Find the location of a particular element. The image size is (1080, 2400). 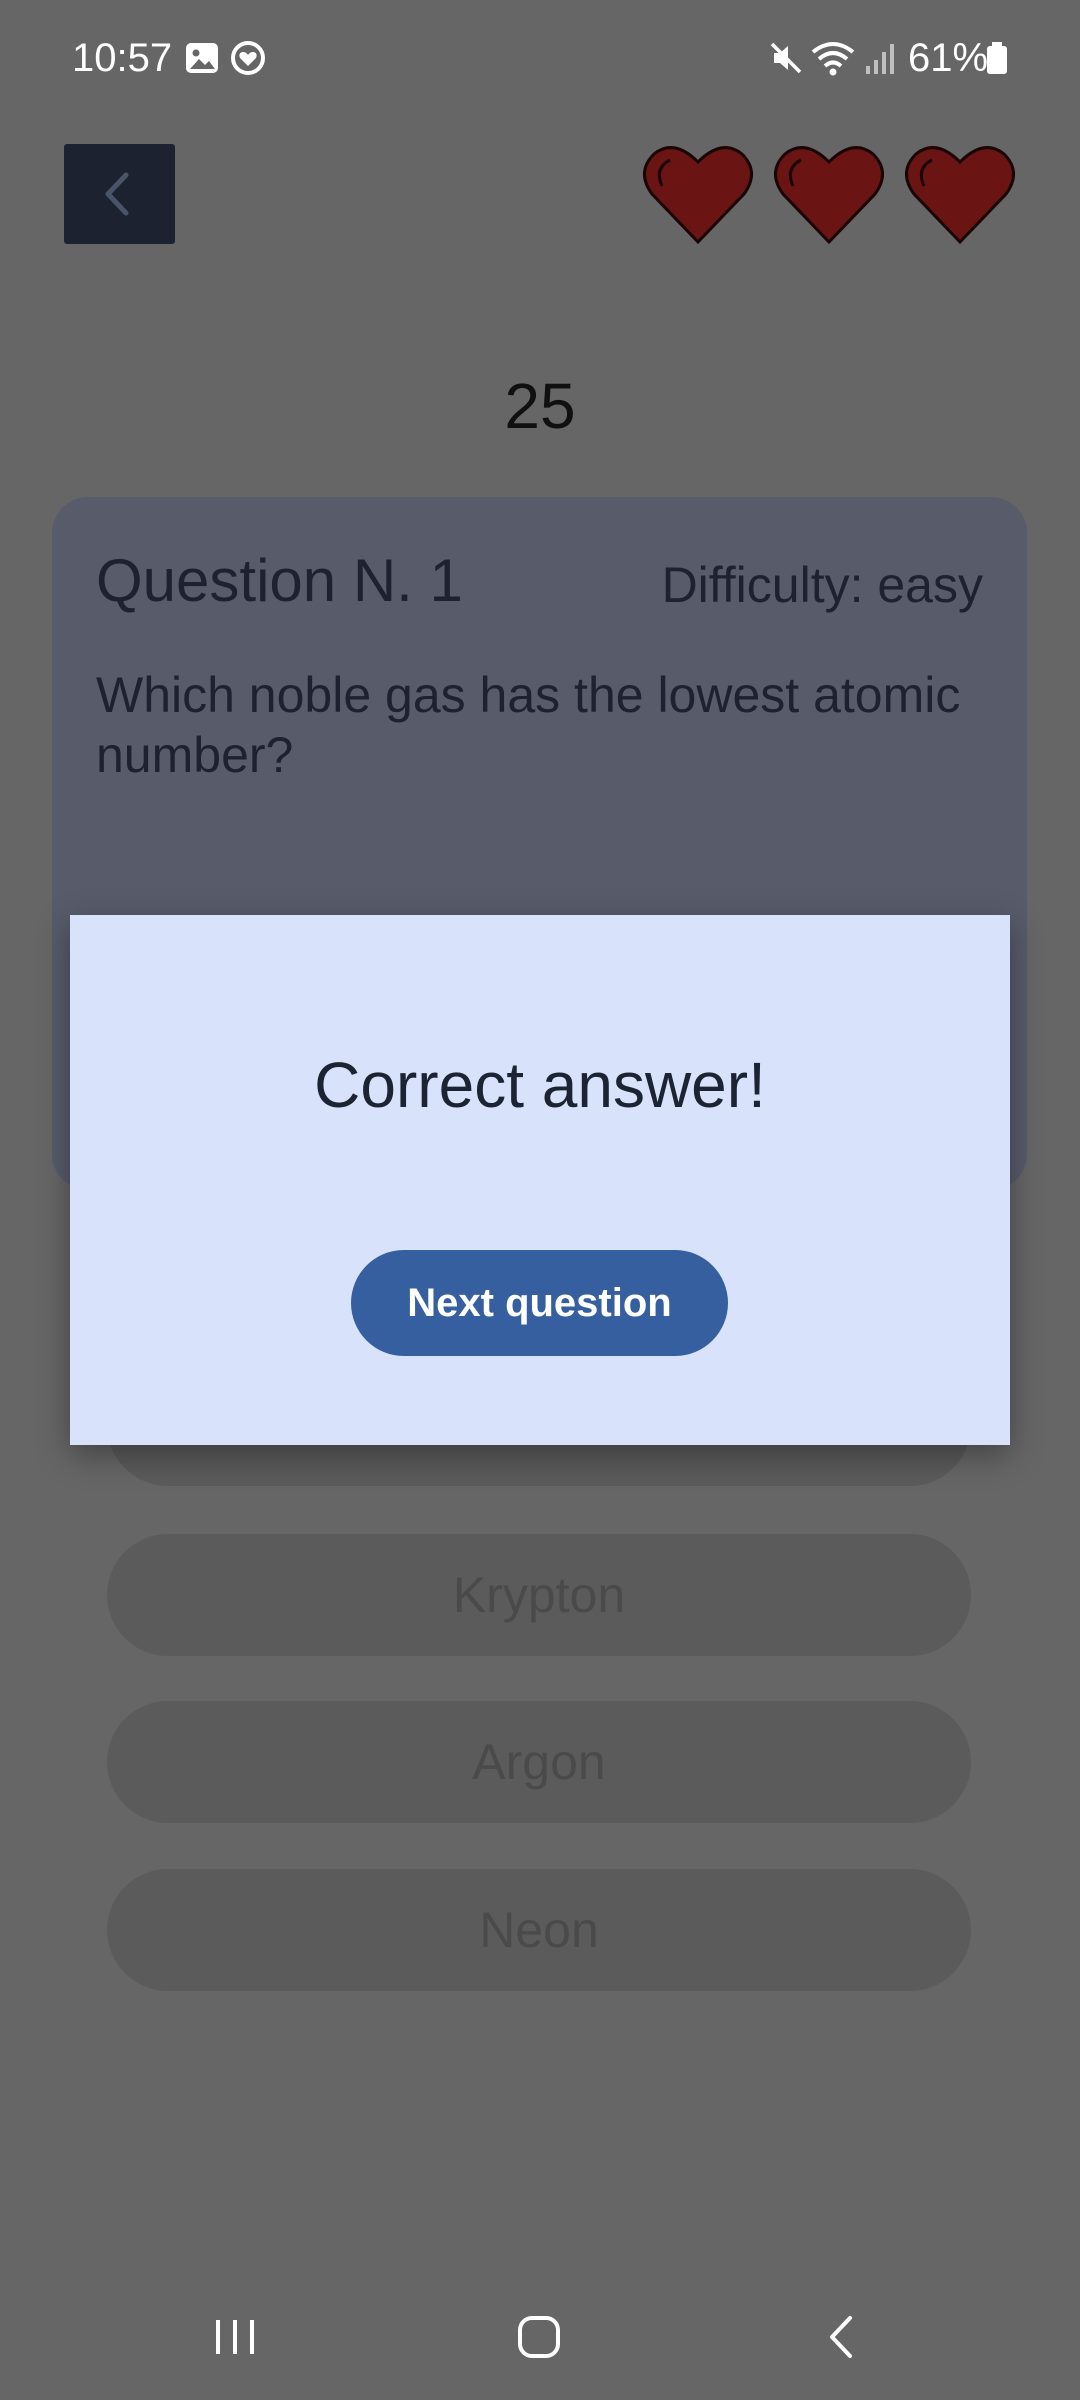

timer: 25 is located at coordinates (540, 406).